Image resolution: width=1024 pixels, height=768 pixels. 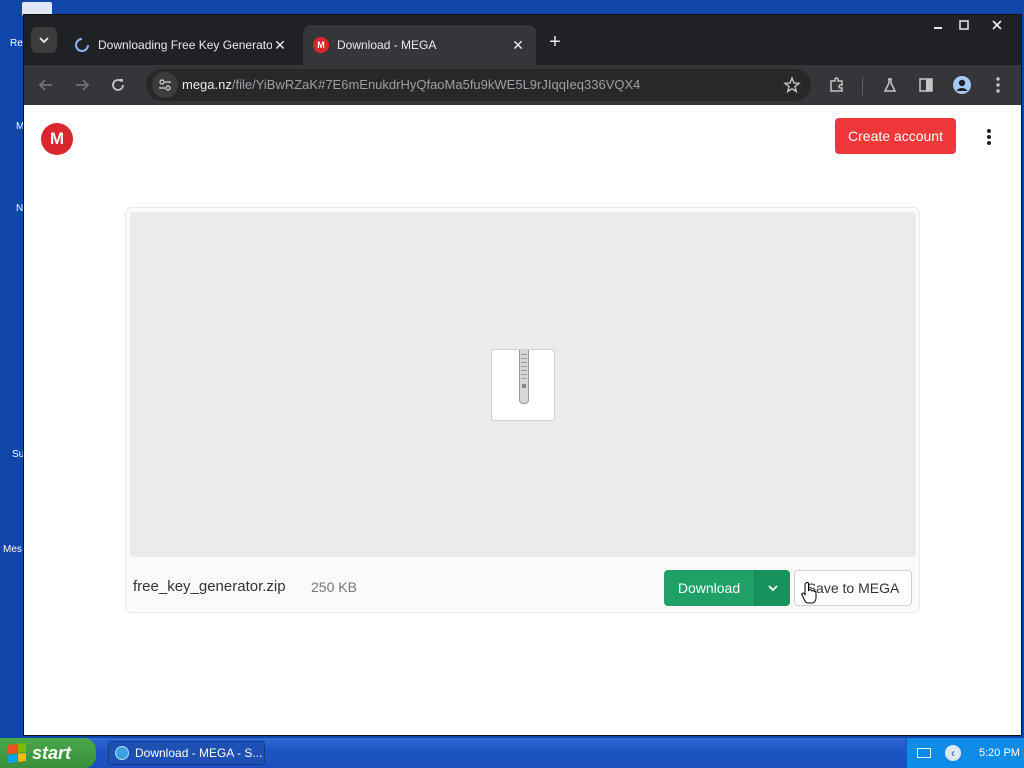 I want to click on arrow-right-icon, so click(x=83, y=85).